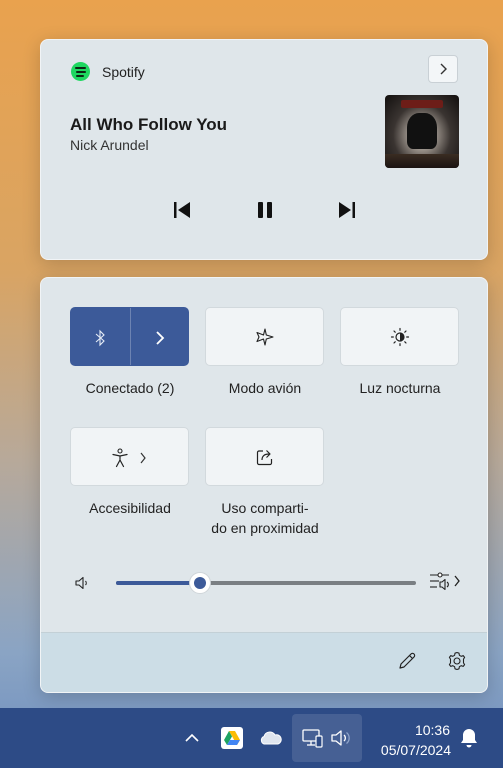  I want to click on pause-icon, so click(265, 210).